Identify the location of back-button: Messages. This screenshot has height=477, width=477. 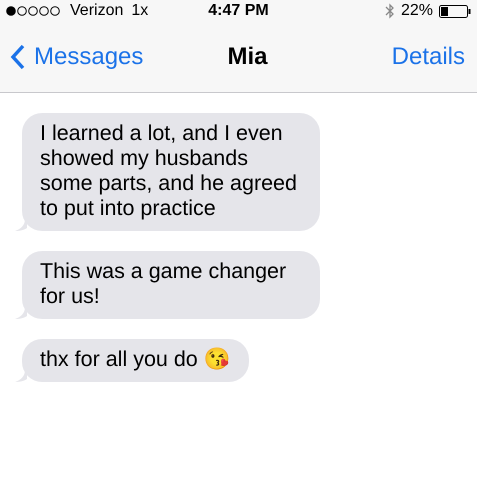
(77, 57).